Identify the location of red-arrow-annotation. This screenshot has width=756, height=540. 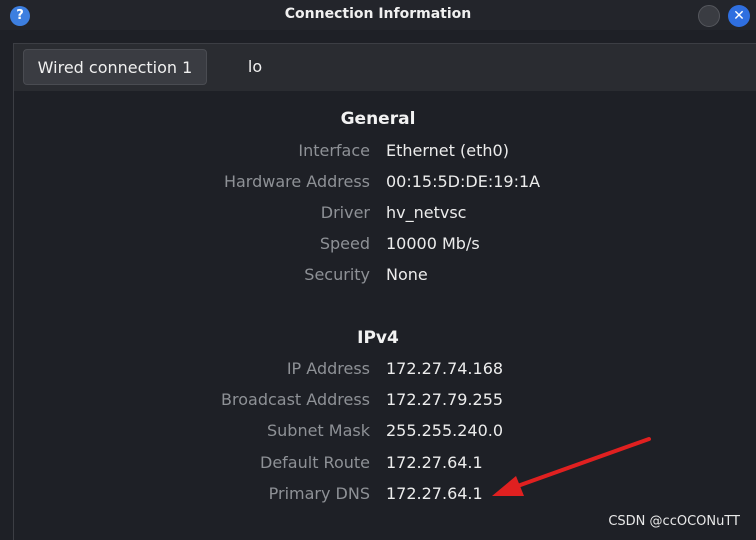
(571, 466).